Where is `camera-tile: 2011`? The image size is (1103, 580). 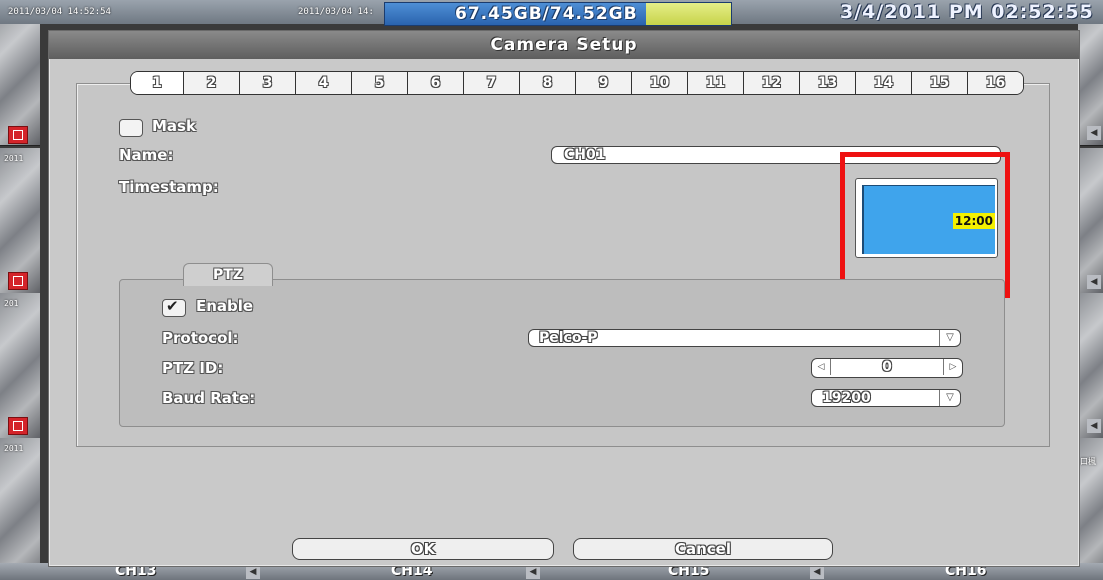 camera-tile: 2011 is located at coordinates (20, 509).